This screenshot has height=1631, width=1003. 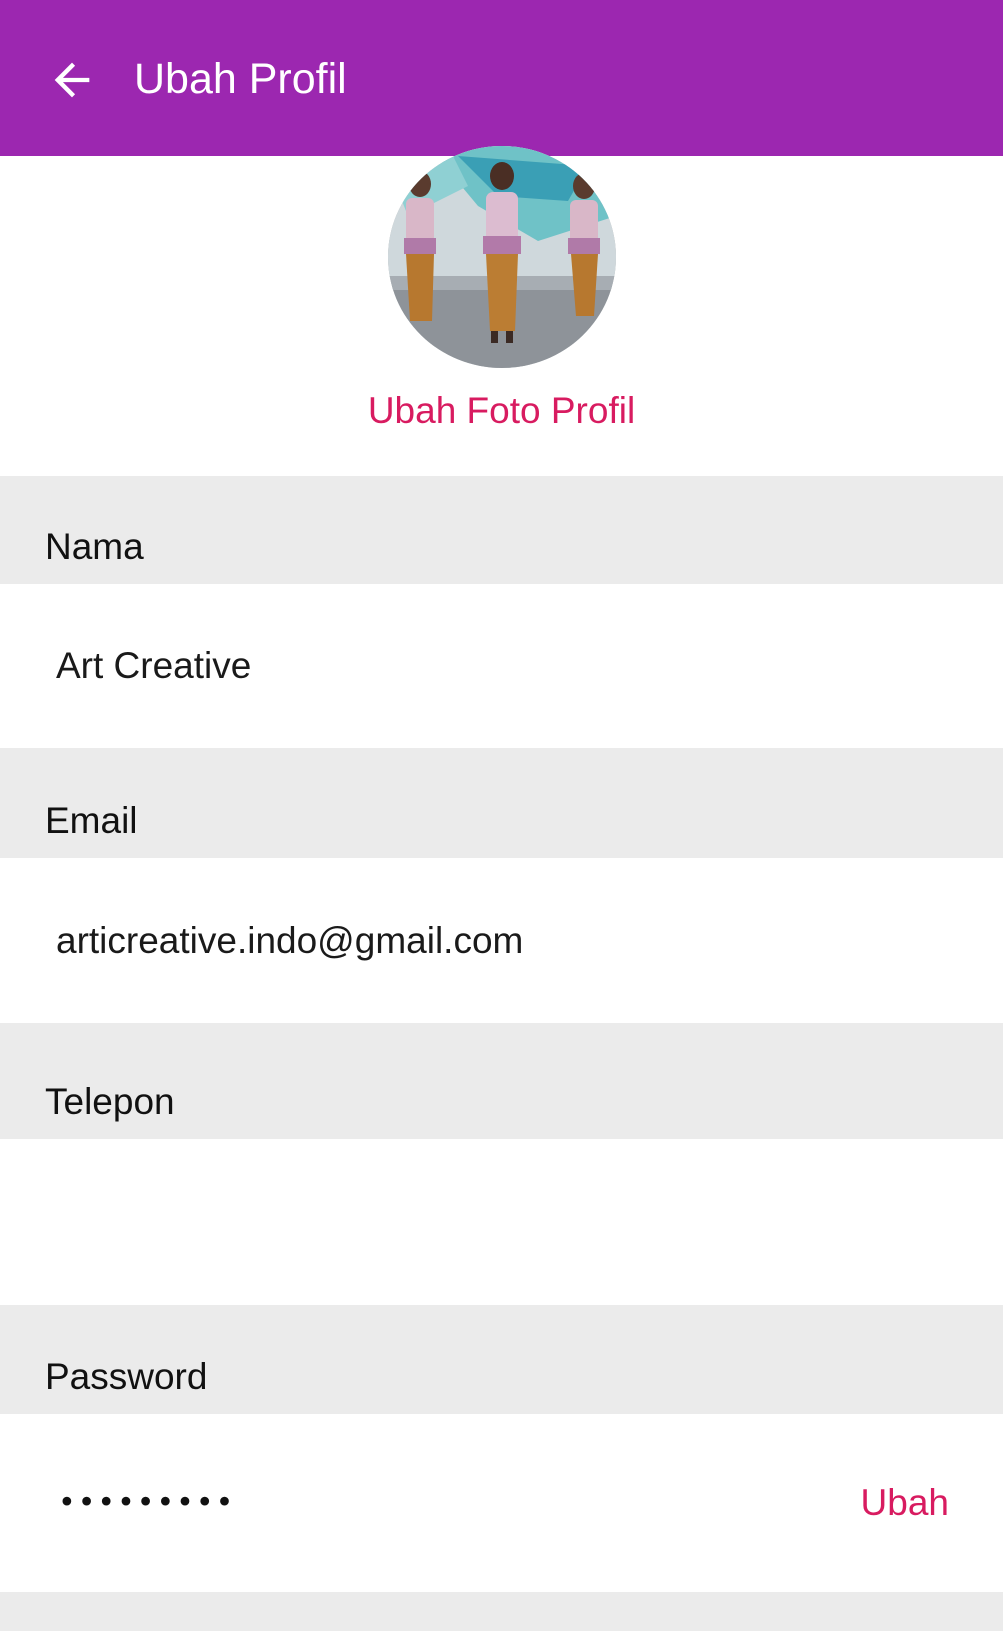 What do you see at coordinates (91, 820) in the screenshot?
I see `email-label: Email` at bounding box center [91, 820].